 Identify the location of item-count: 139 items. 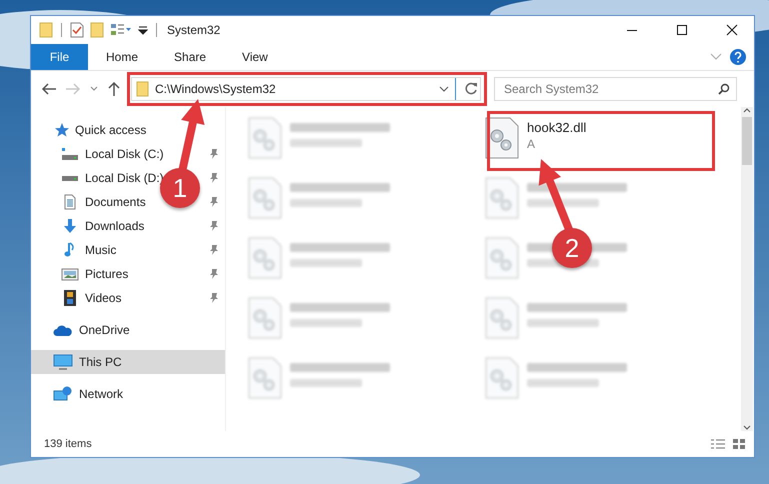
(68, 444).